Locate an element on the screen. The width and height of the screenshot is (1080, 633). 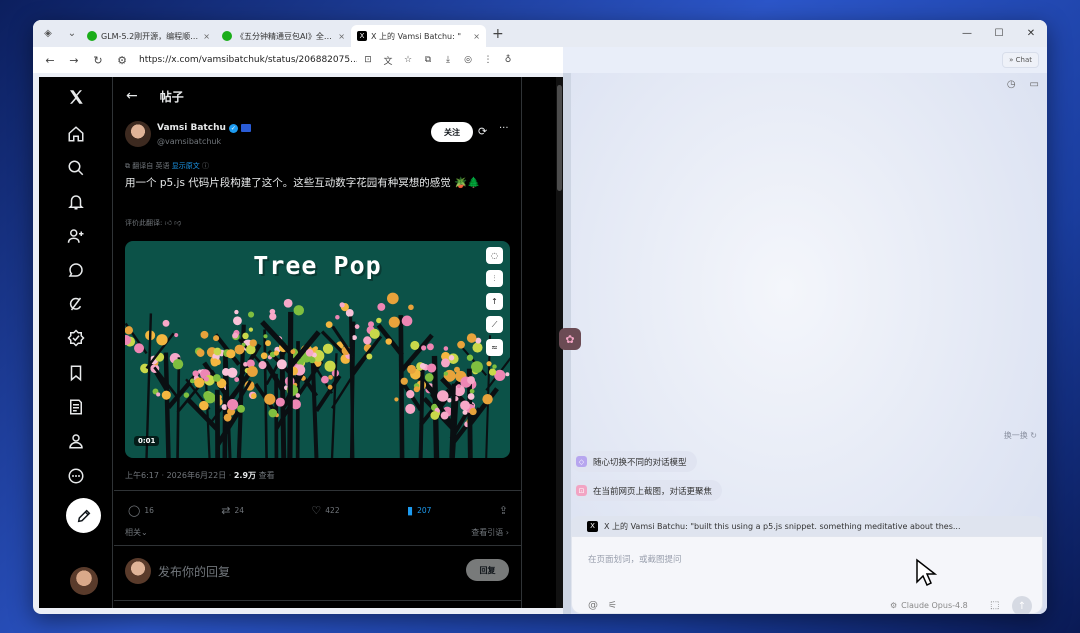
author-handle: @vamsibatchuk is located at coordinates (189, 141).